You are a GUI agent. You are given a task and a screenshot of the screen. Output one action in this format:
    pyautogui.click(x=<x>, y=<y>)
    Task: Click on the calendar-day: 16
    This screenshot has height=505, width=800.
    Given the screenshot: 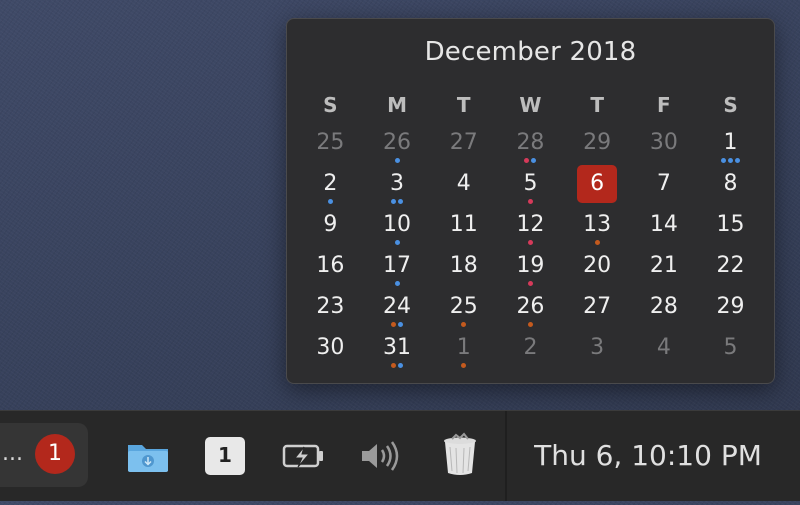 What is the action you would take?
    pyautogui.click(x=330, y=270)
    